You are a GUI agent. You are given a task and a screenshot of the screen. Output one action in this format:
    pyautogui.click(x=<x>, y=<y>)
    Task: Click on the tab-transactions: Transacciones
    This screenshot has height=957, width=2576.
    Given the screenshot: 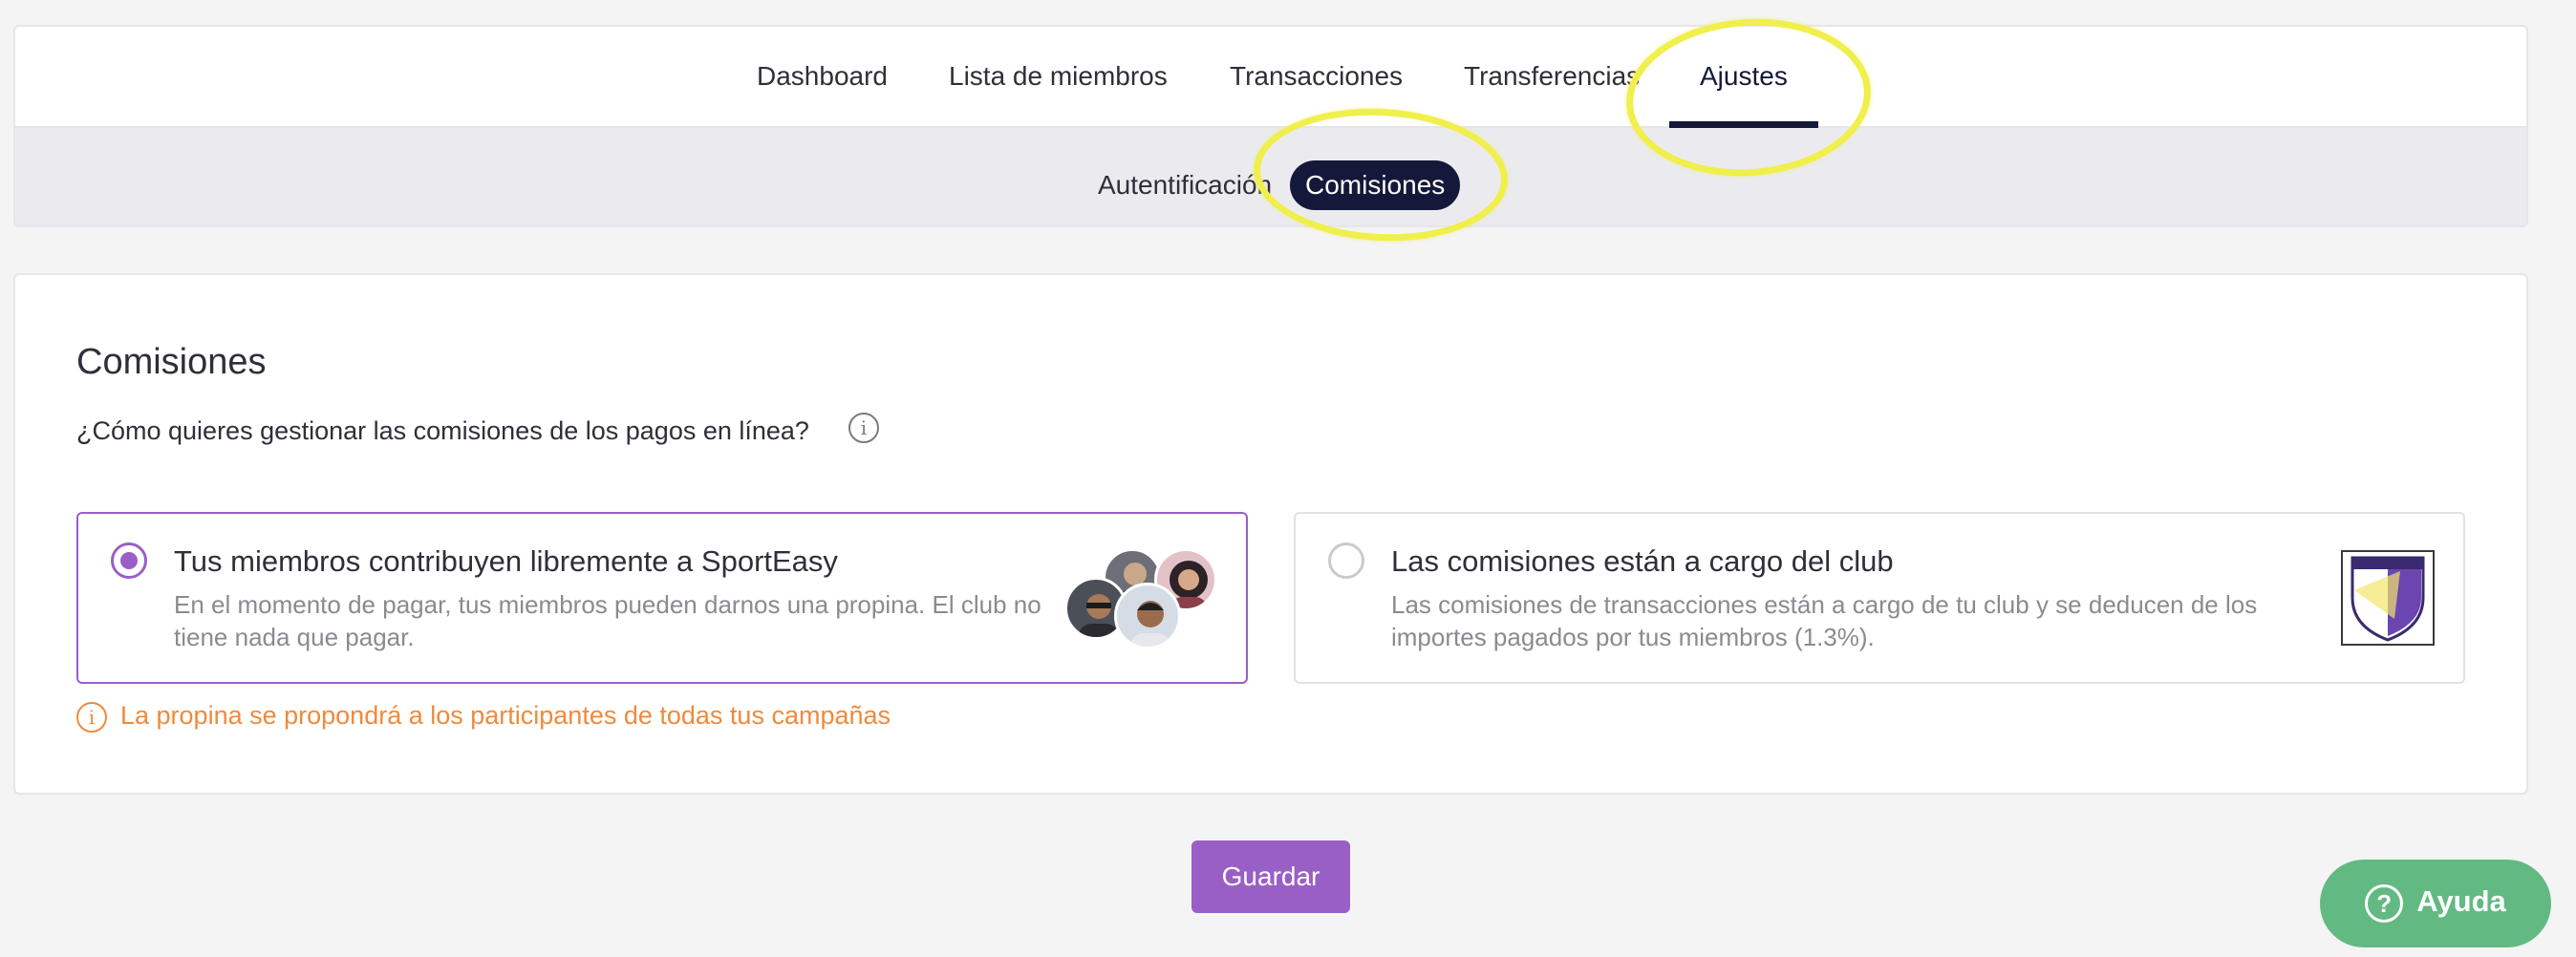 What is the action you would take?
    pyautogui.click(x=1316, y=77)
    